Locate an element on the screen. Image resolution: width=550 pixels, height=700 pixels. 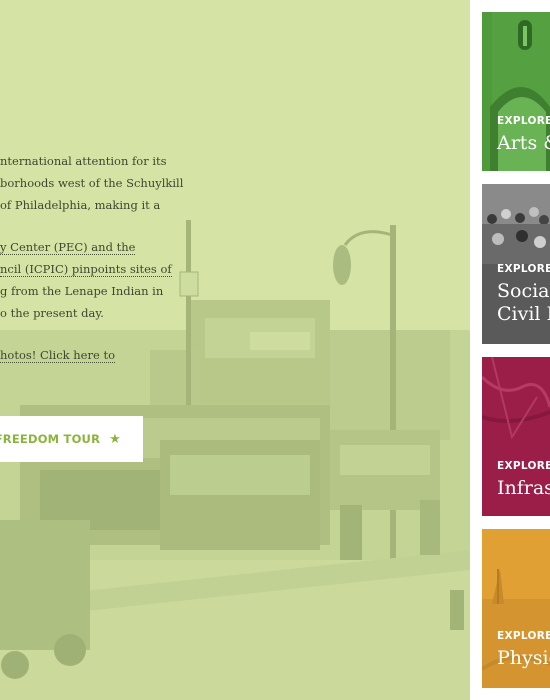
explore-card-infrastructure: EXPLORE Infras is located at coordinates (516, 436).